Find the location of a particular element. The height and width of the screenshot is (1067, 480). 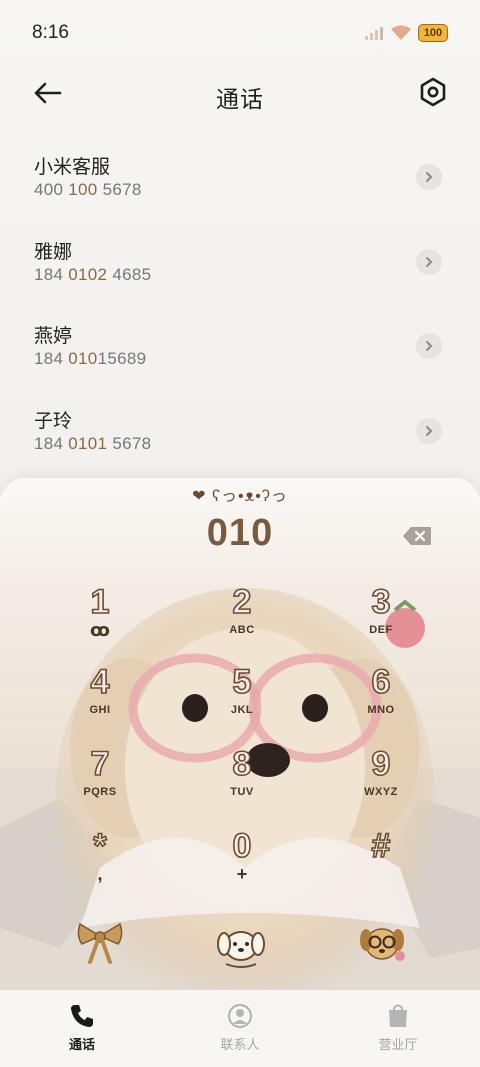

bottom-nav: 通话 联系人 营业厅 is located at coordinates (240, 1028).